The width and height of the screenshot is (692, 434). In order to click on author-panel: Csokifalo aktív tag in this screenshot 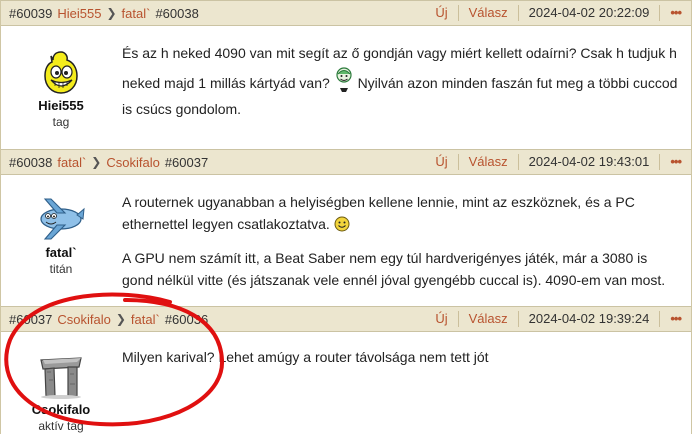, I will do `click(61, 392)`.